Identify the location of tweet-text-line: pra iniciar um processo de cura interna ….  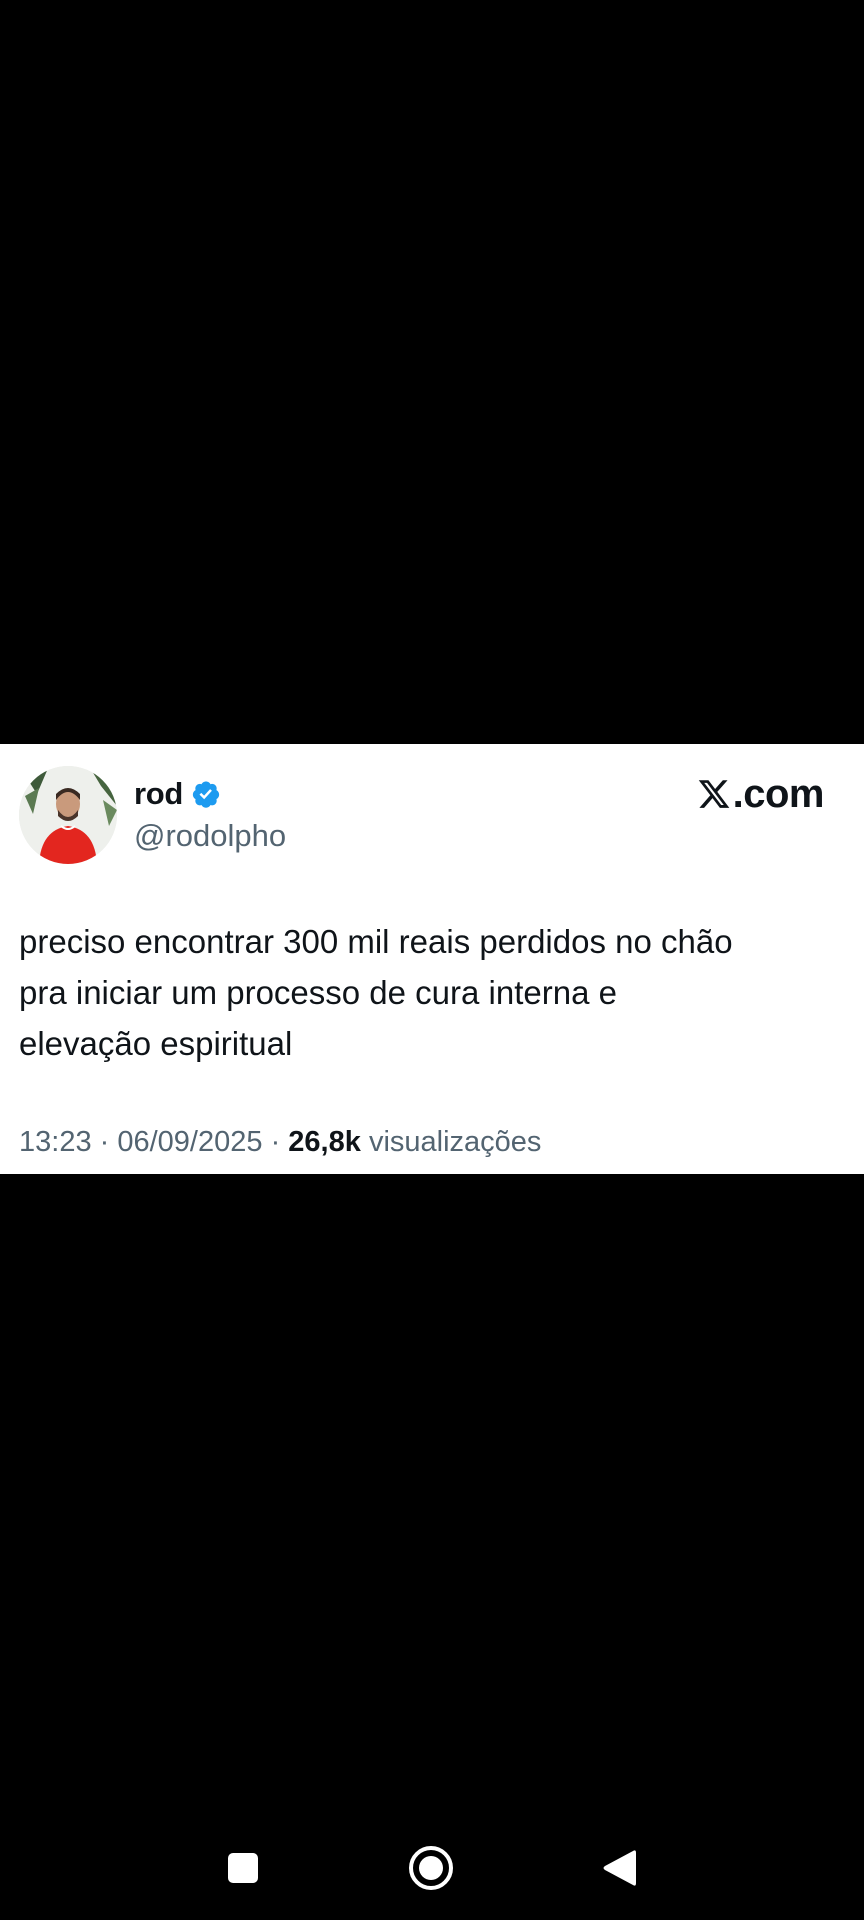
(318, 992).